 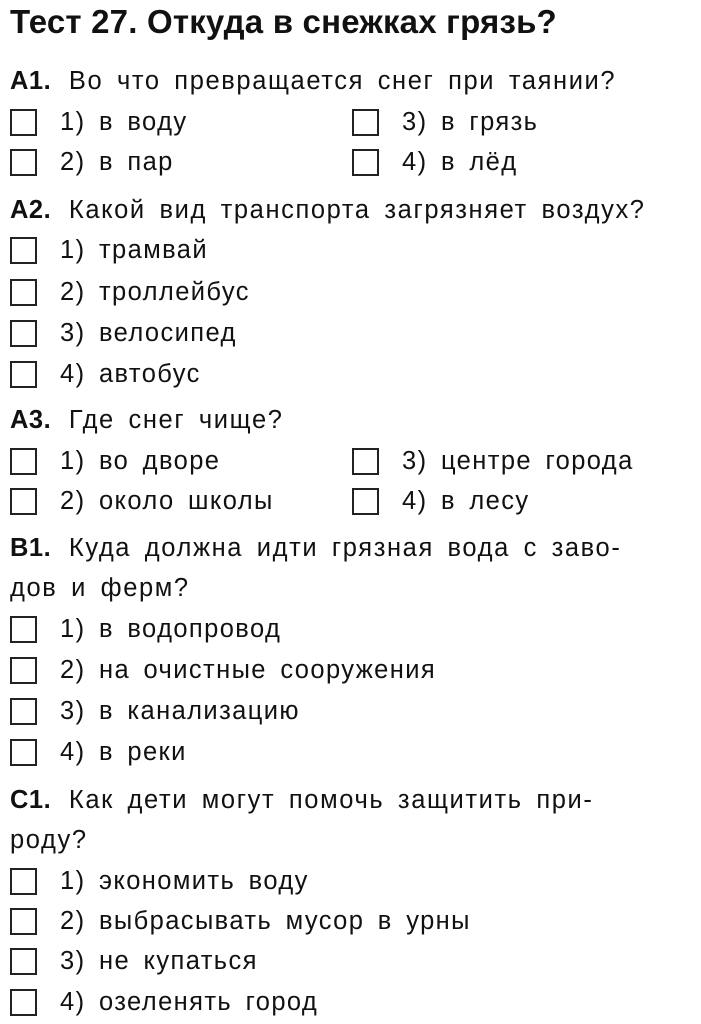 I want to click on option-b1-2: 2) на очистные сооружения, so click(x=223, y=670).